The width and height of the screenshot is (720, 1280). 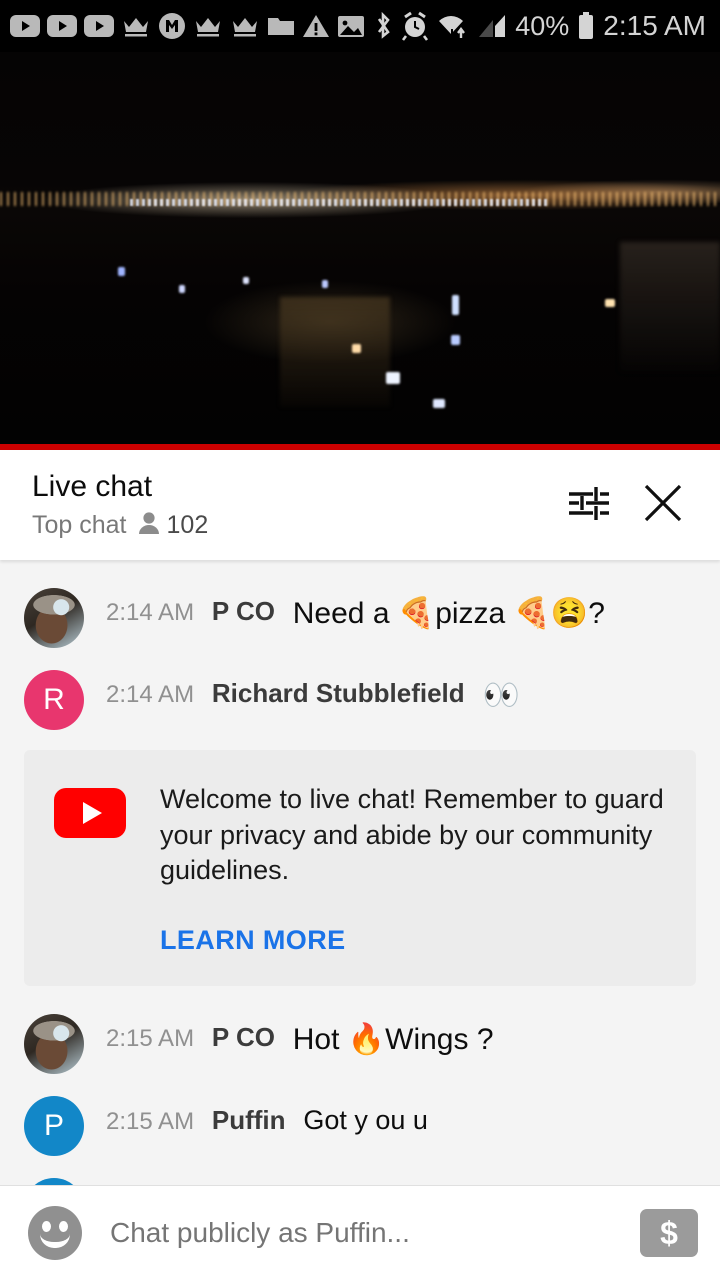 I want to click on wifi-icon, so click(x=453, y=26).